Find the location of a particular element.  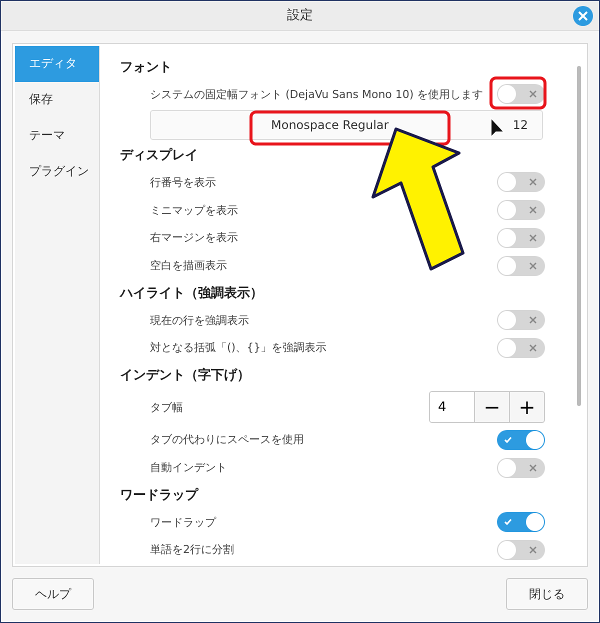

section-heading: ハイライト（強調表示） is located at coordinates (192, 293).